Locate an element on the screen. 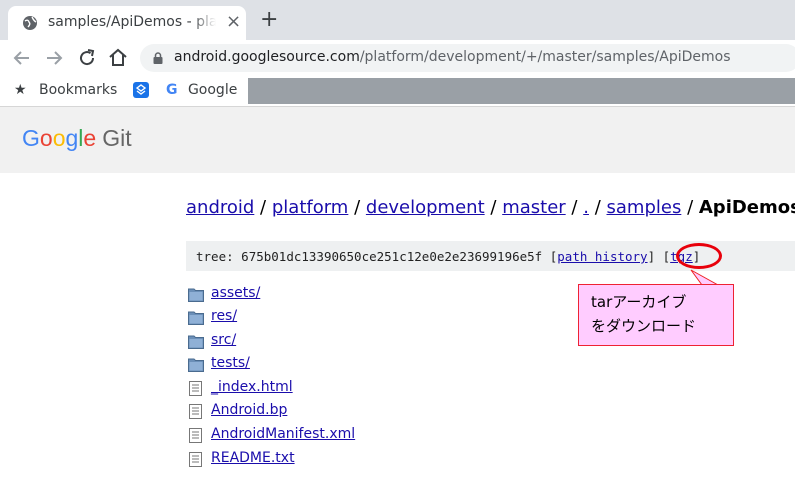 The width and height of the screenshot is (795, 481). app-icon is located at coordinates (141, 90).